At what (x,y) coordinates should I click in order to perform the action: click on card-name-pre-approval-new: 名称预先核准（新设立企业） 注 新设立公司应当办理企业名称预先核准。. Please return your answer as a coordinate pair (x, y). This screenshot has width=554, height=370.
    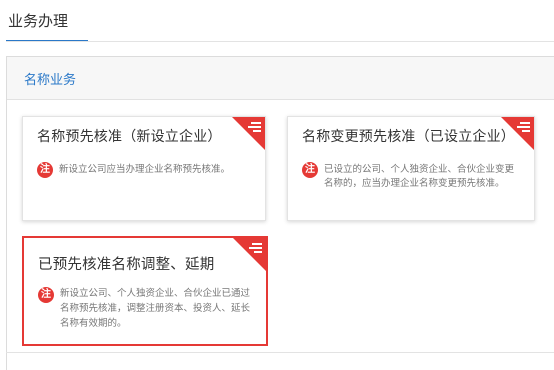
    Looking at the image, I should click on (144, 168).